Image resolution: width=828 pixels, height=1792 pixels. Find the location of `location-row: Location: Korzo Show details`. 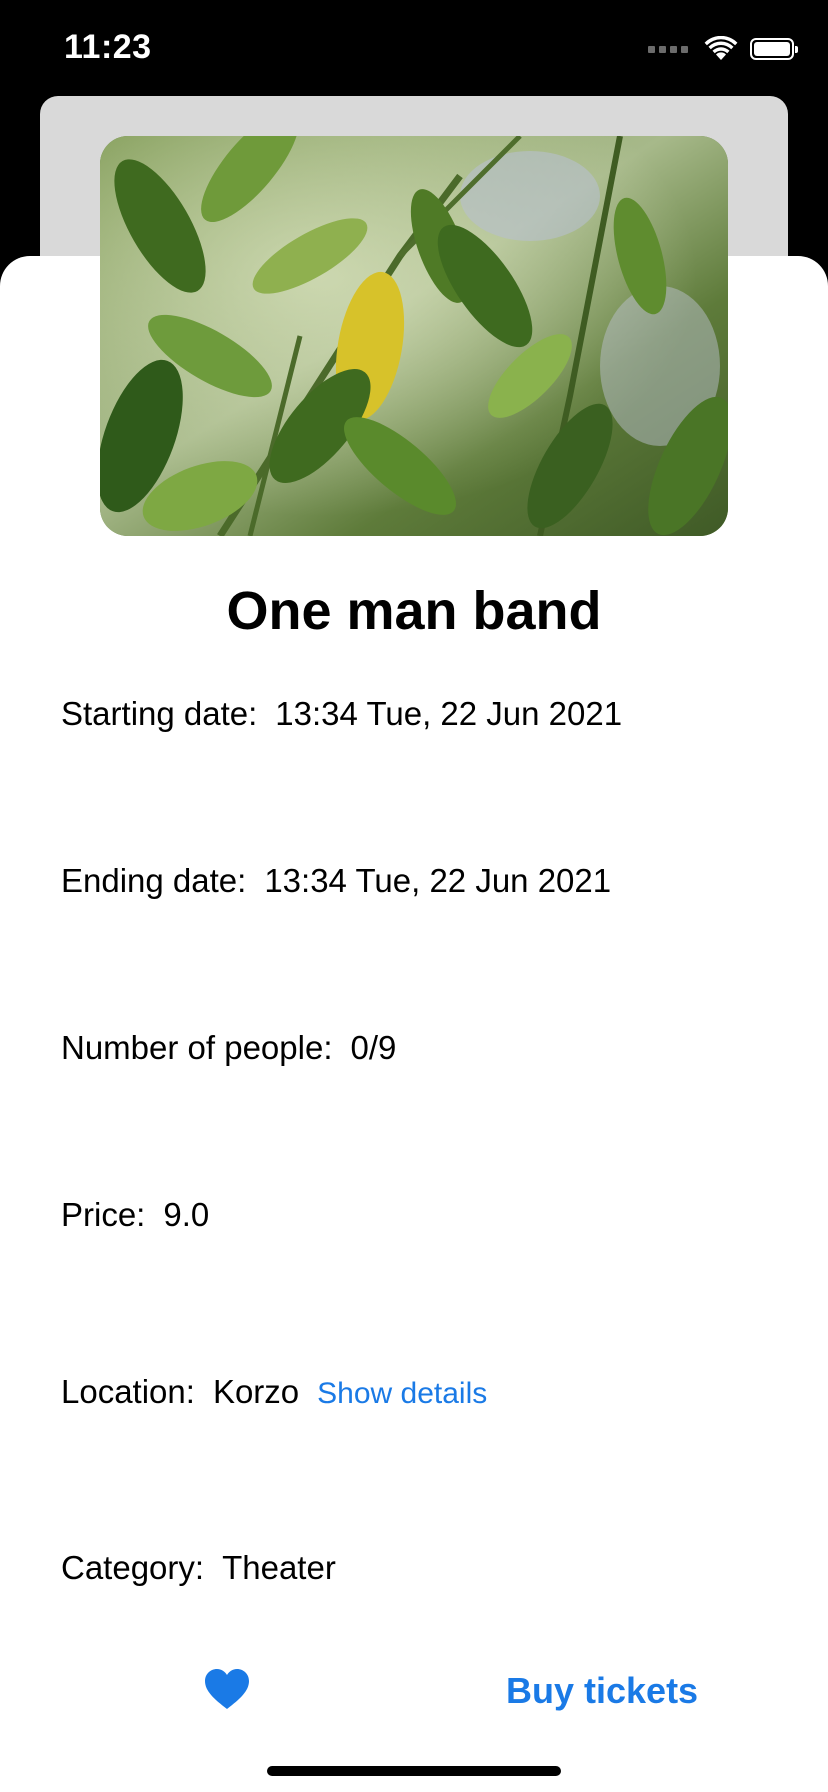

location-row: Location: Korzo Show details is located at coordinates (274, 1392).